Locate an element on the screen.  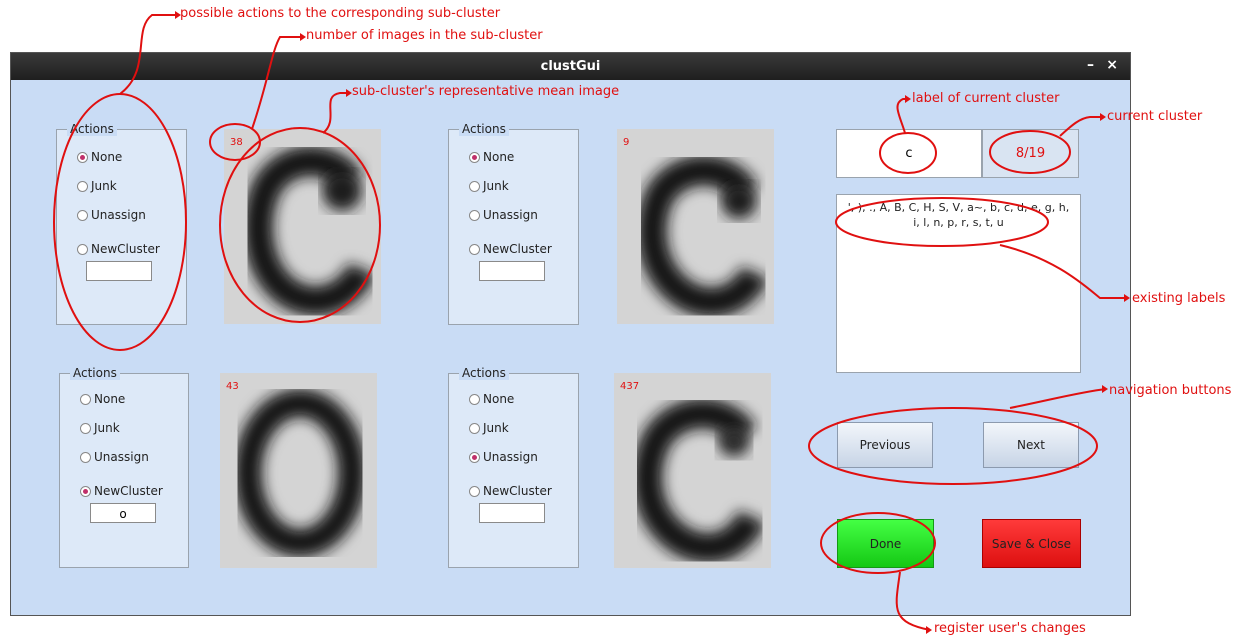
title-bar: clustGui – × is located at coordinates (570, 66).